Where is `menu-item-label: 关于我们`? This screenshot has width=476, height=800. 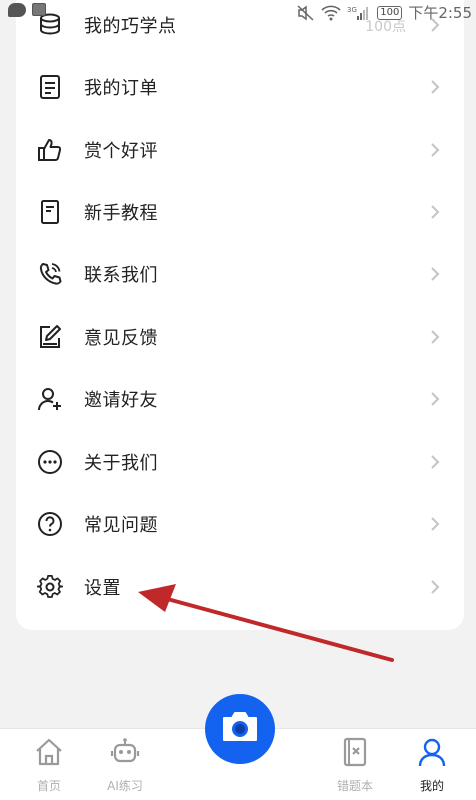 menu-item-label: 关于我们 is located at coordinates (121, 463).